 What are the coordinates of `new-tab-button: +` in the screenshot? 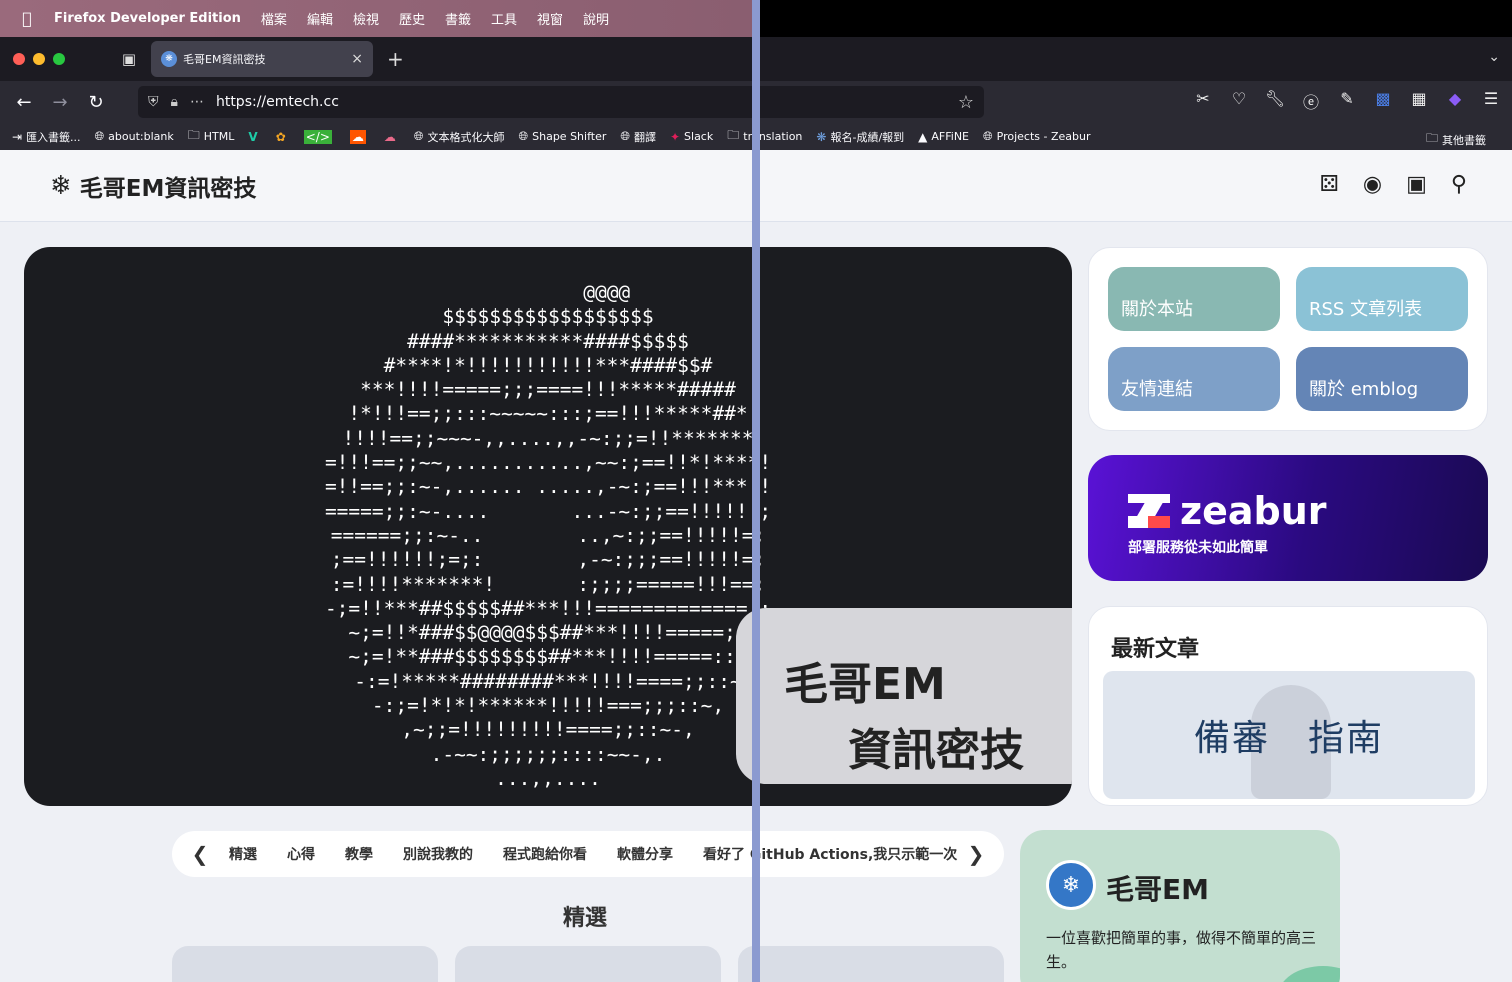 It's located at (395, 59).